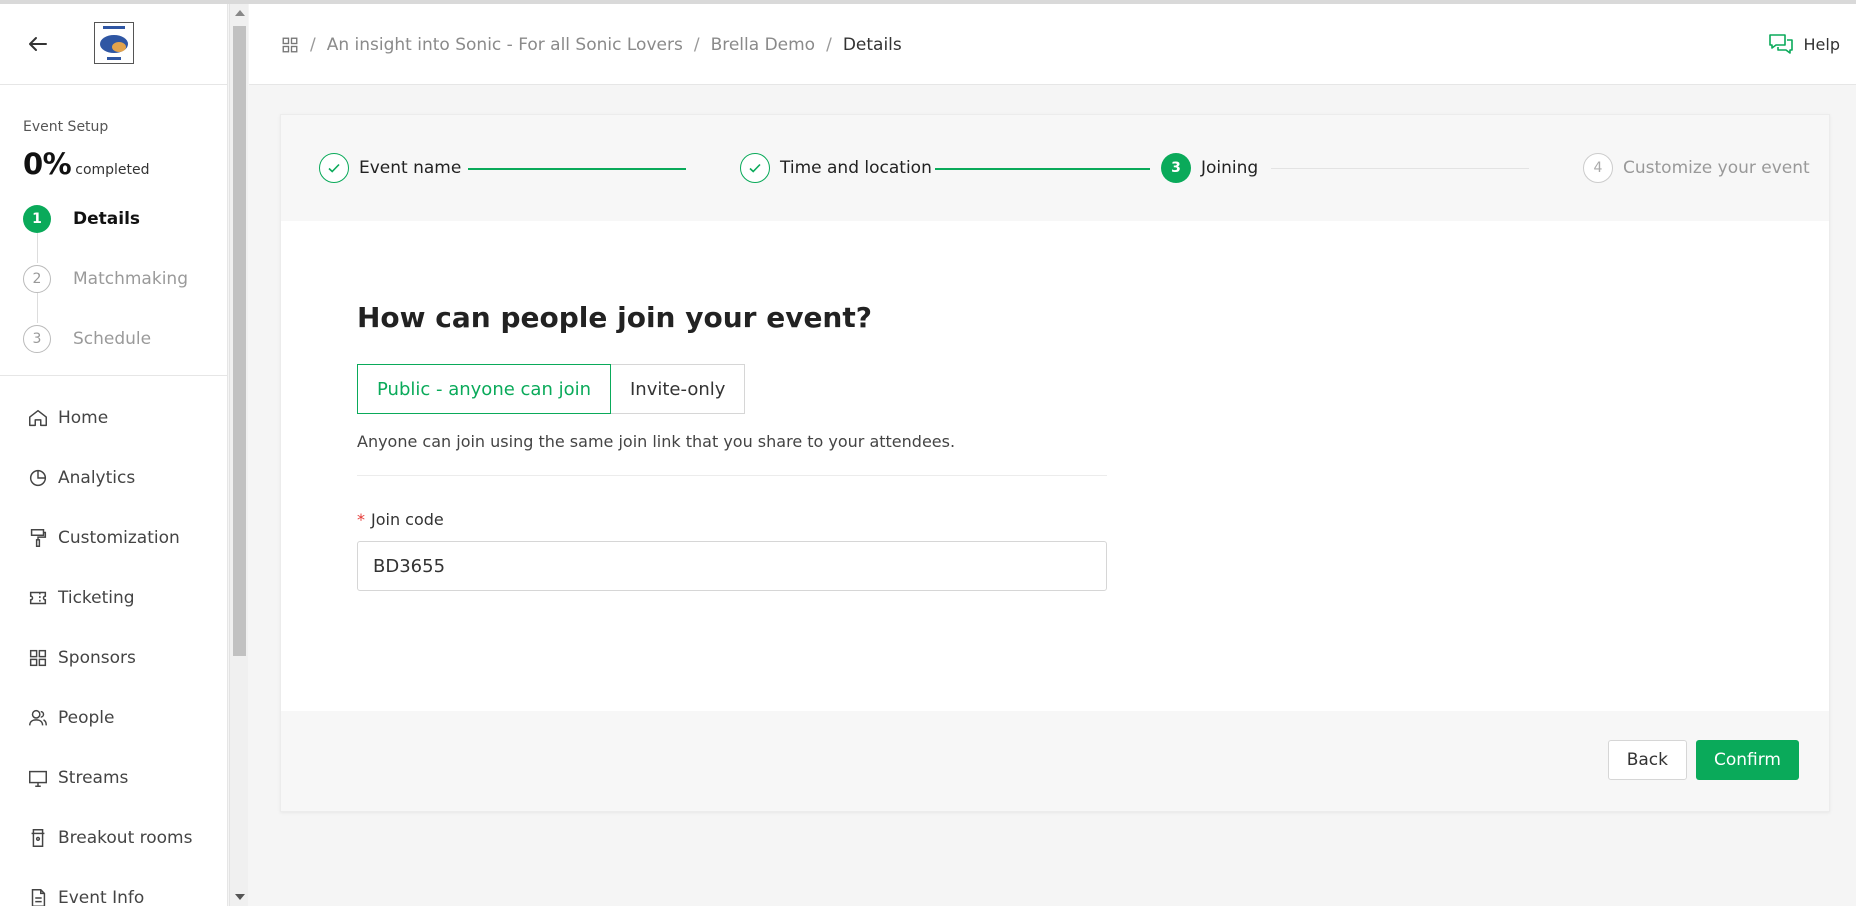  Describe the element at coordinates (1747, 760) in the screenshot. I see `confirm-button: Confirm` at that location.